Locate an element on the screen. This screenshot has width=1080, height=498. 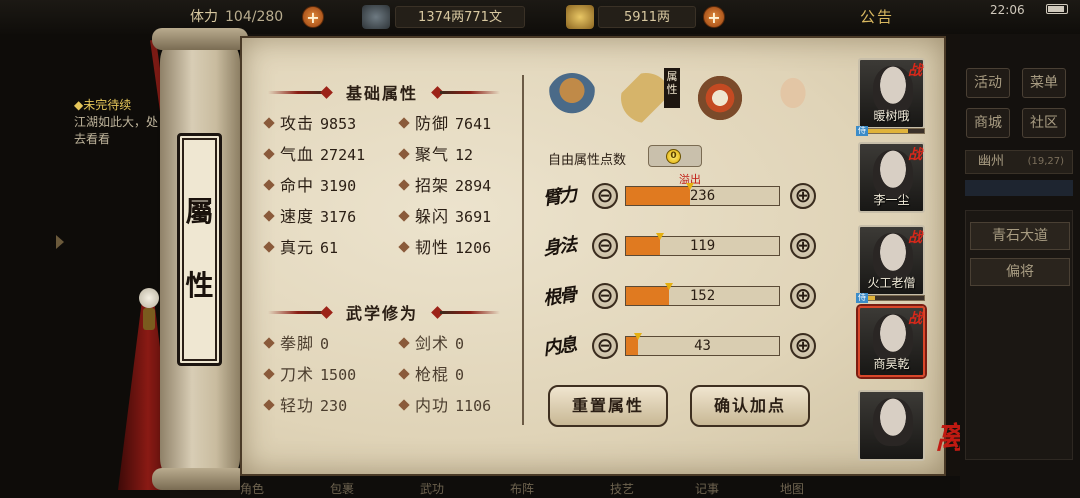
stat-label: 真元 is located at coordinates (297, 247).